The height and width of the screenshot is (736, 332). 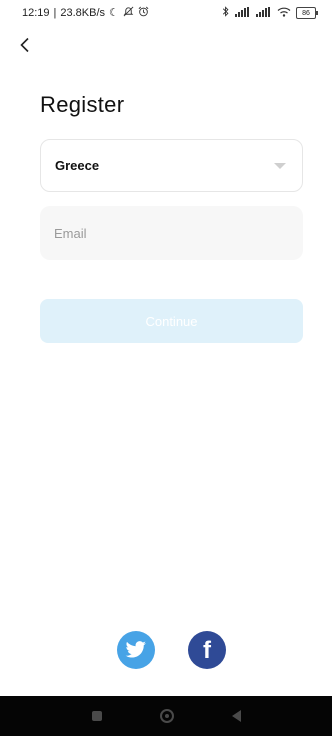 I want to click on status-left: 12:19 | 23.8KB/s ☾, so click(x=85, y=13).